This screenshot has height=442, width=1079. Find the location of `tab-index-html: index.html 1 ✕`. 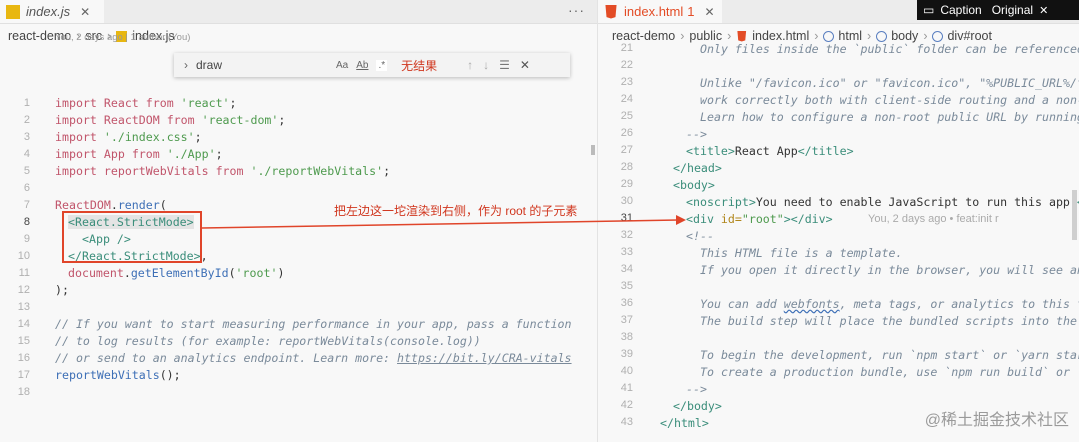

tab-index-html: index.html 1 ✕ is located at coordinates (660, 11).